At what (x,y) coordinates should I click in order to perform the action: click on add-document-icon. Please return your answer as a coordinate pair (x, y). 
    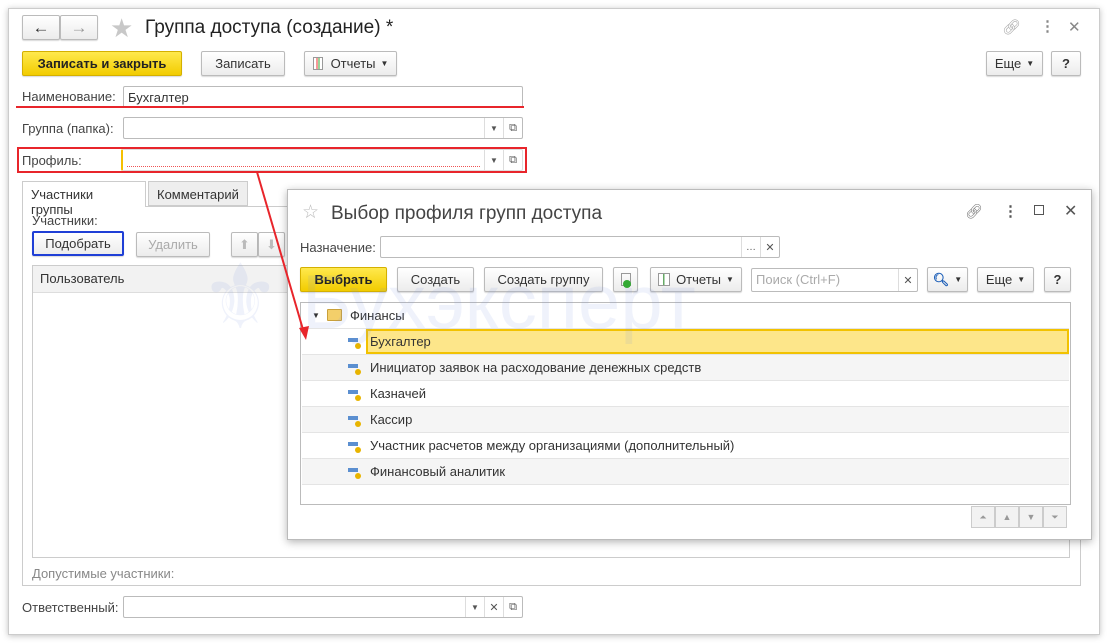
    Looking at the image, I should click on (625, 280).